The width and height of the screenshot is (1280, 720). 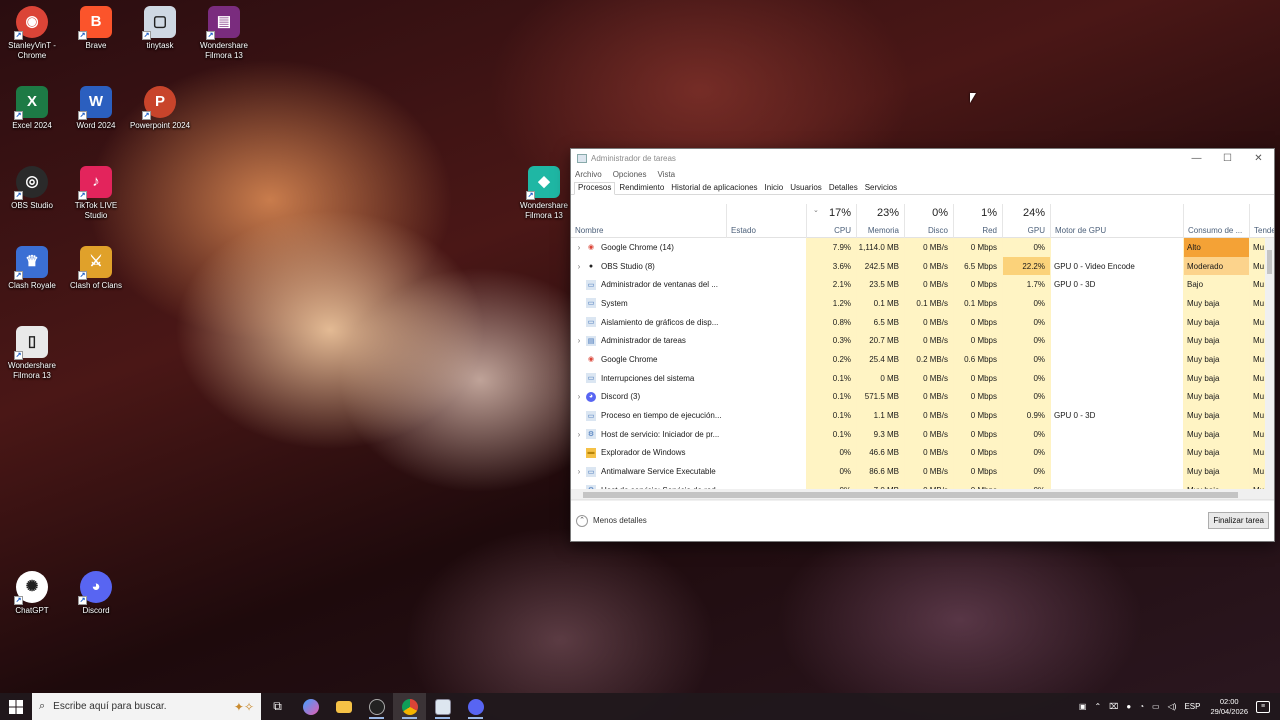 What do you see at coordinates (475, 706) in the screenshot?
I see `discord-icon` at bounding box center [475, 706].